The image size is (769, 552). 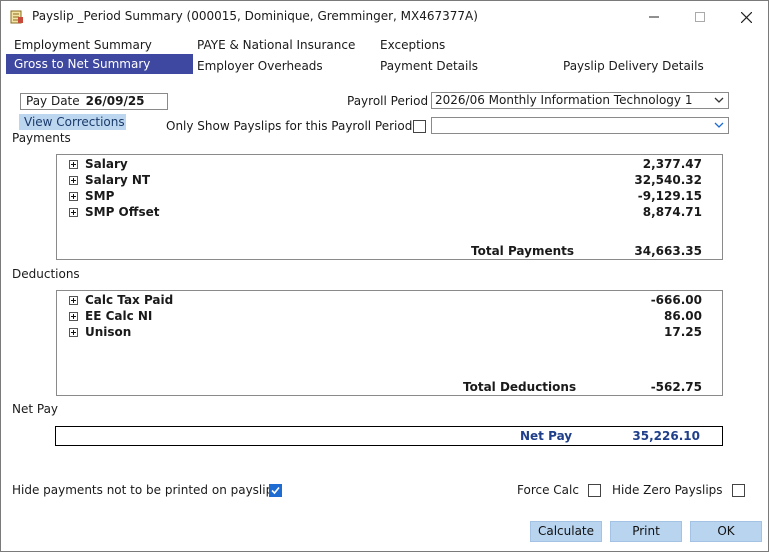 I want to click on payroll-period-label: Payroll Period, so click(x=388, y=101).